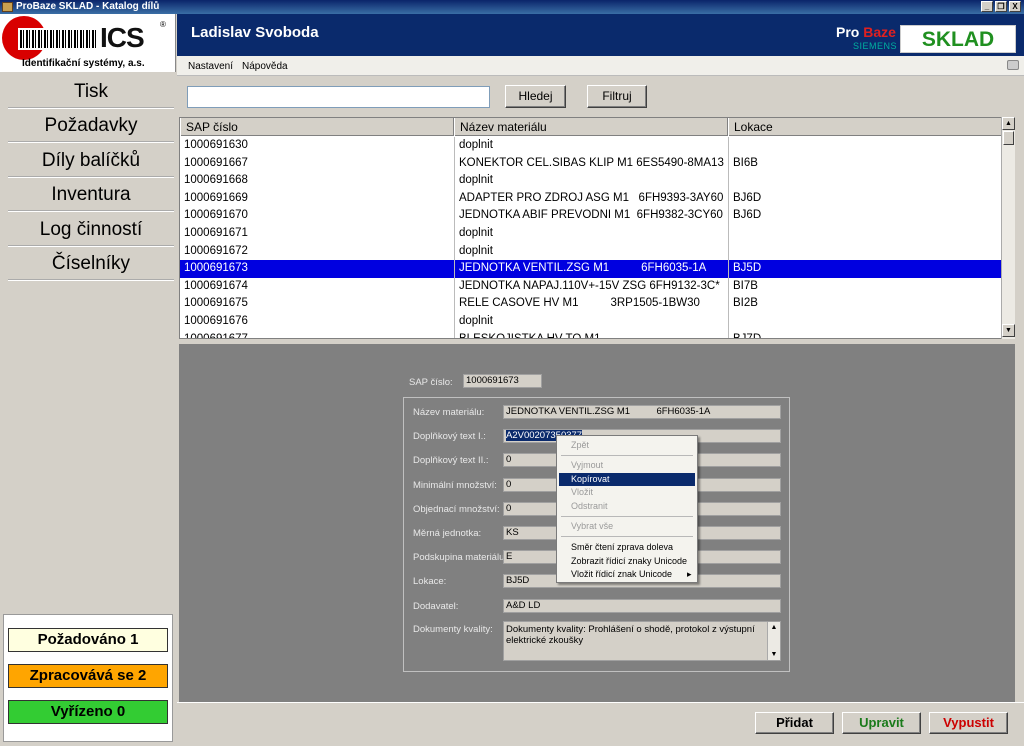  I want to click on logo-brand: ICS, so click(122, 37).